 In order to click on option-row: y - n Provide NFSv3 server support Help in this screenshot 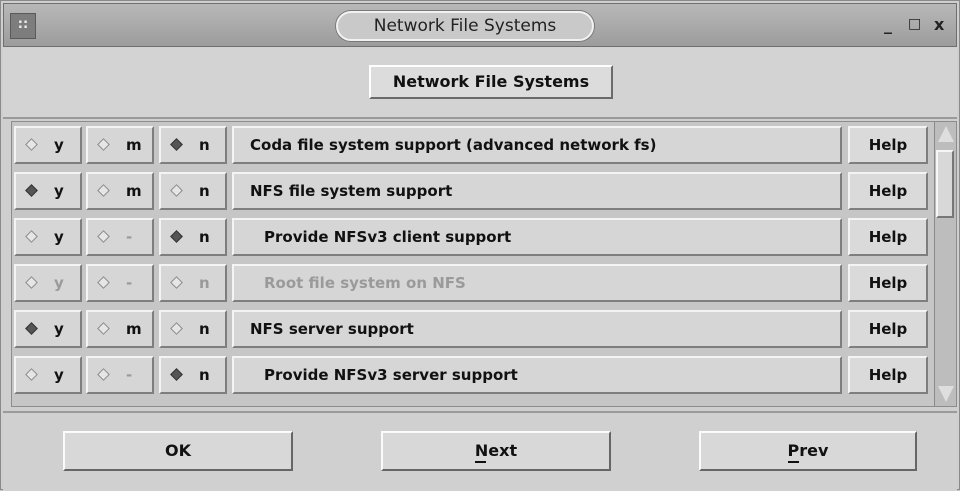, I will do `click(474, 373)`.